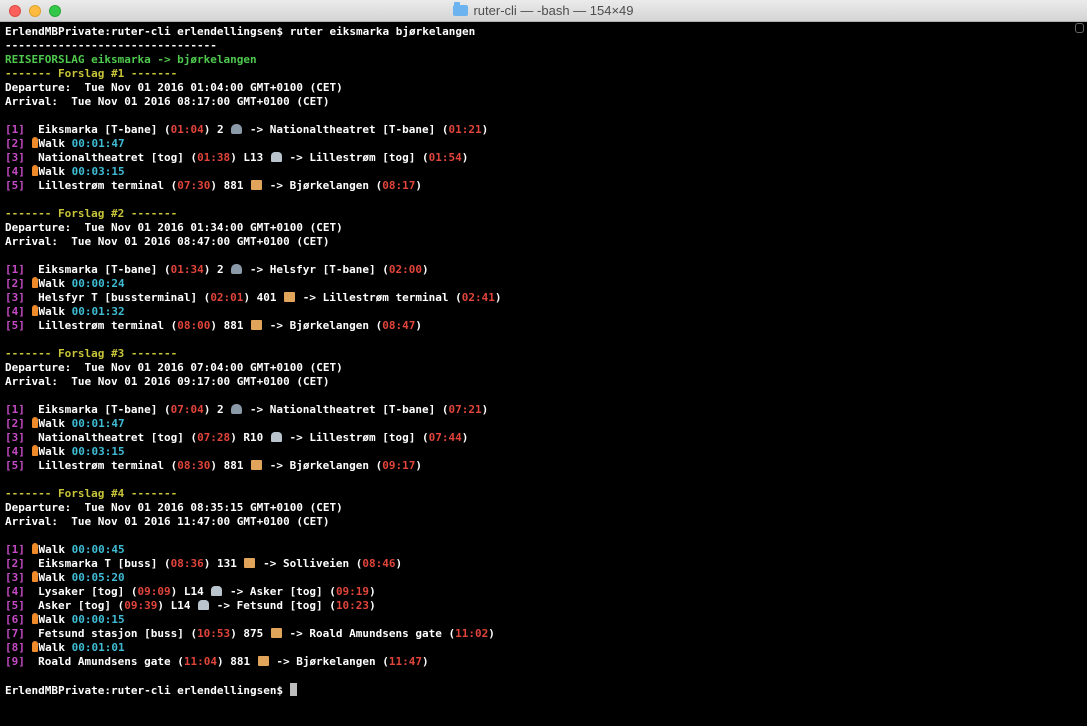  I want to click on terminal-text: [1], so click(15, 549).